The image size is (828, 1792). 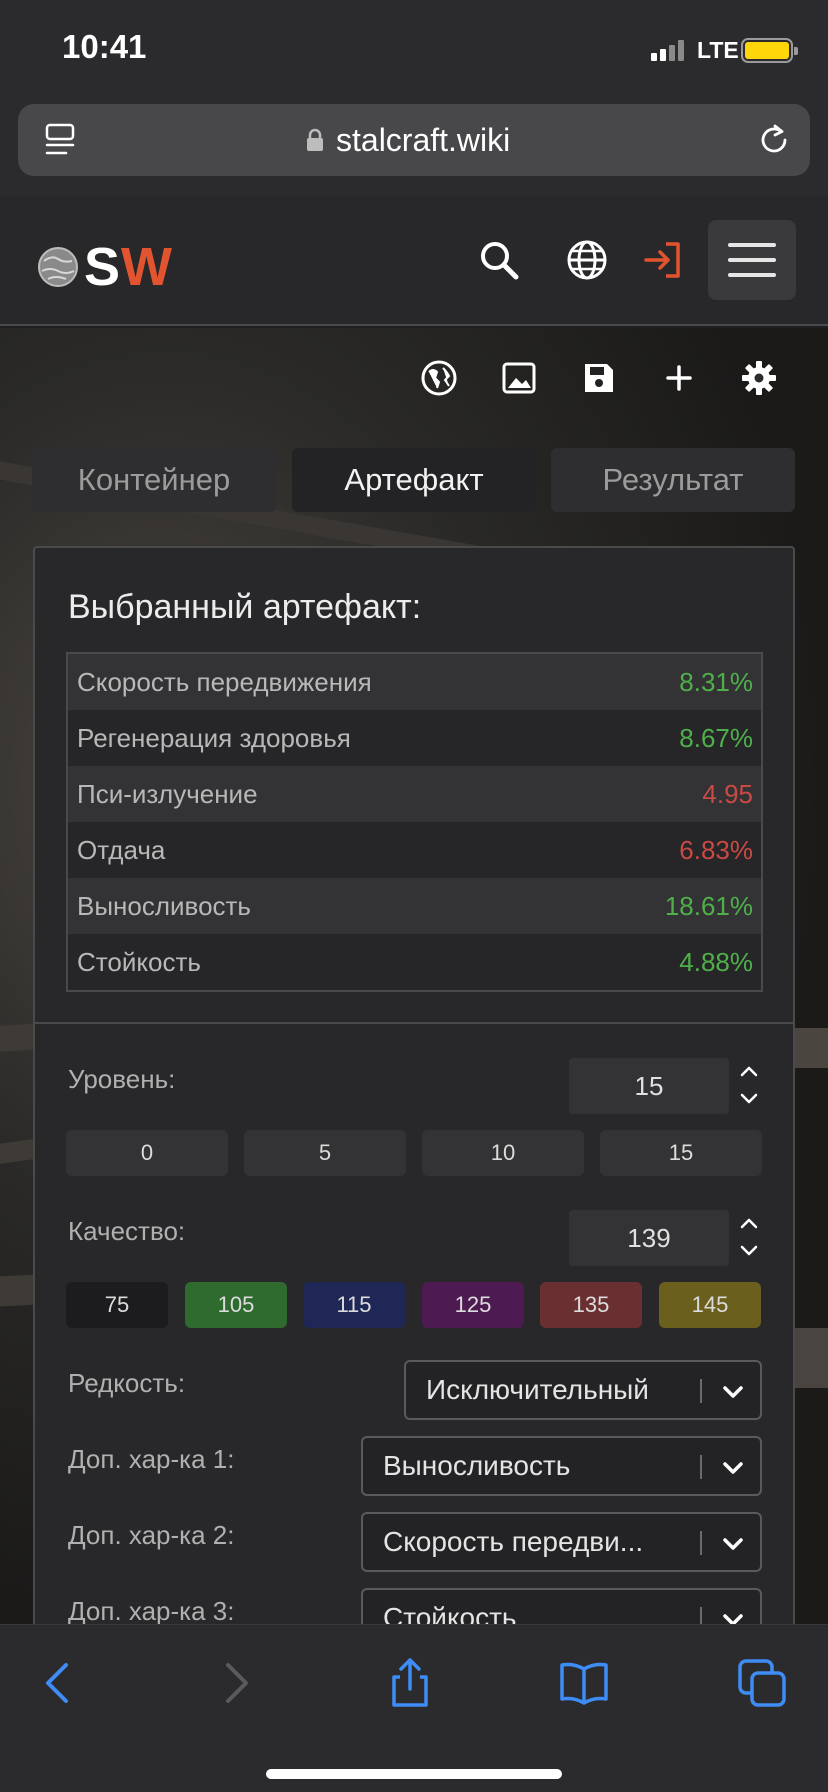 What do you see at coordinates (139, 961) in the screenshot?
I see `stat-label: Стойкость` at bounding box center [139, 961].